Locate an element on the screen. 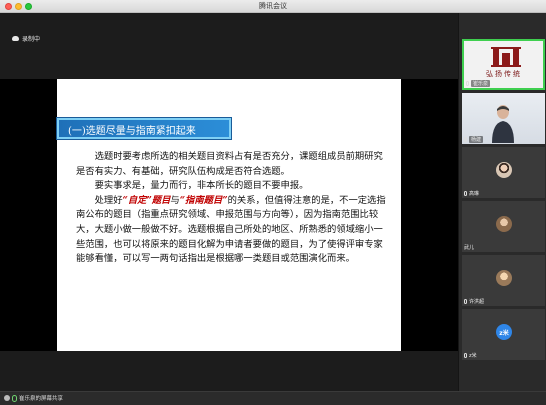  participant-name-tag: 杨建 is located at coordinates (474, 139).